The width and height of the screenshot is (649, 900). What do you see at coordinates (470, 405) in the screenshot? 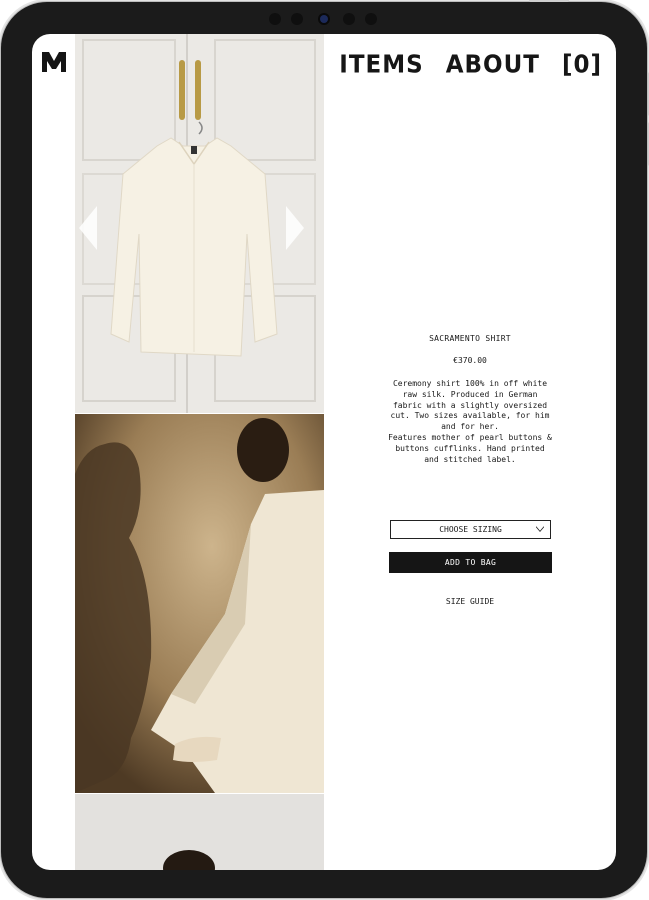
I see `description-line: fabric with a slightly oversized` at bounding box center [470, 405].